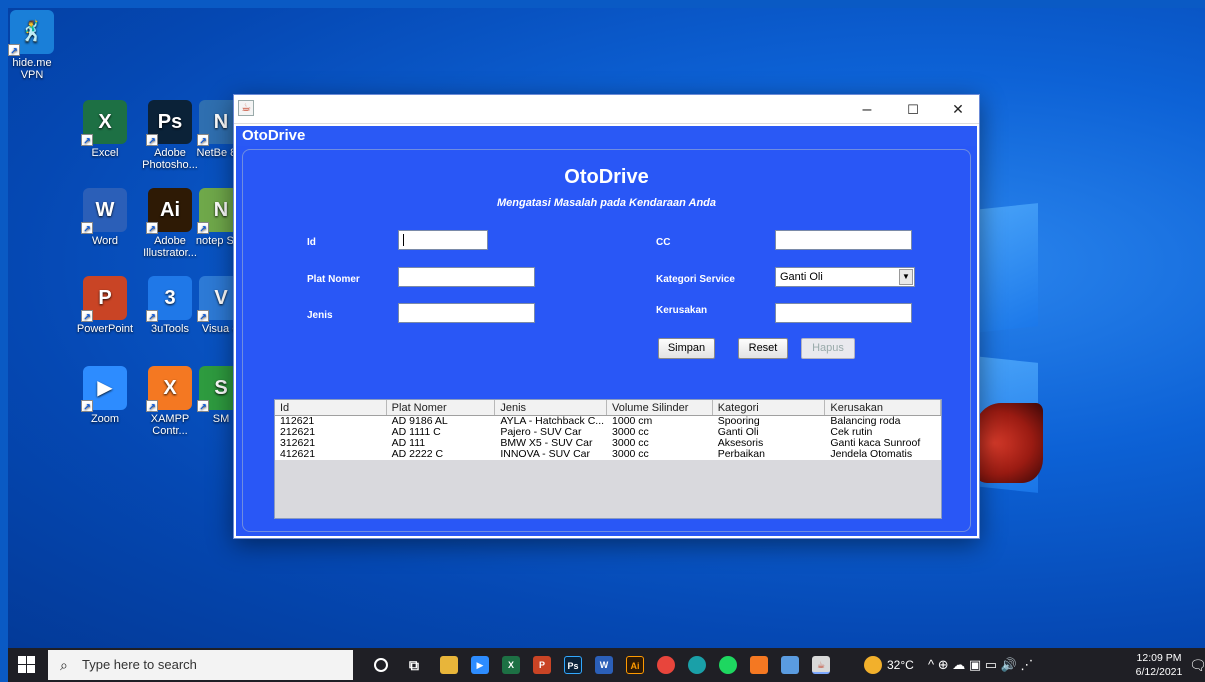 This screenshot has height=682, width=1205. What do you see at coordinates (331, 407) in the screenshot?
I see `column-header-id: Id` at bounding box center [331, 407].